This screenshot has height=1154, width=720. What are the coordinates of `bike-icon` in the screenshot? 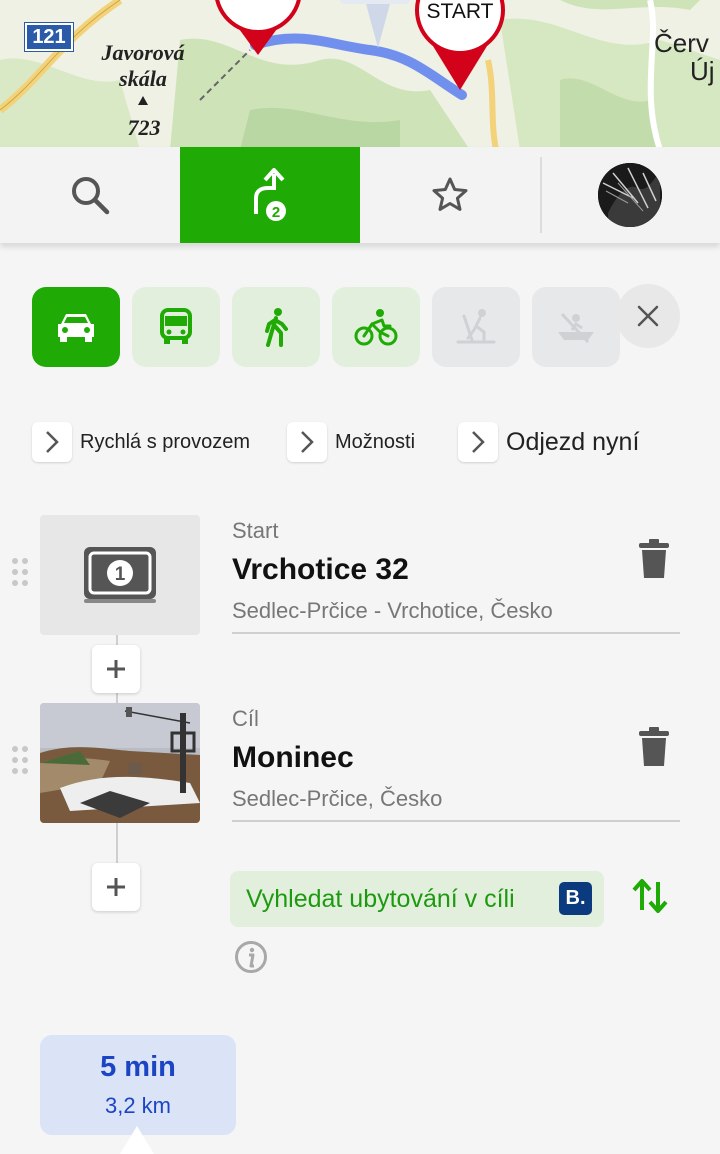 It's located at (376, 327).